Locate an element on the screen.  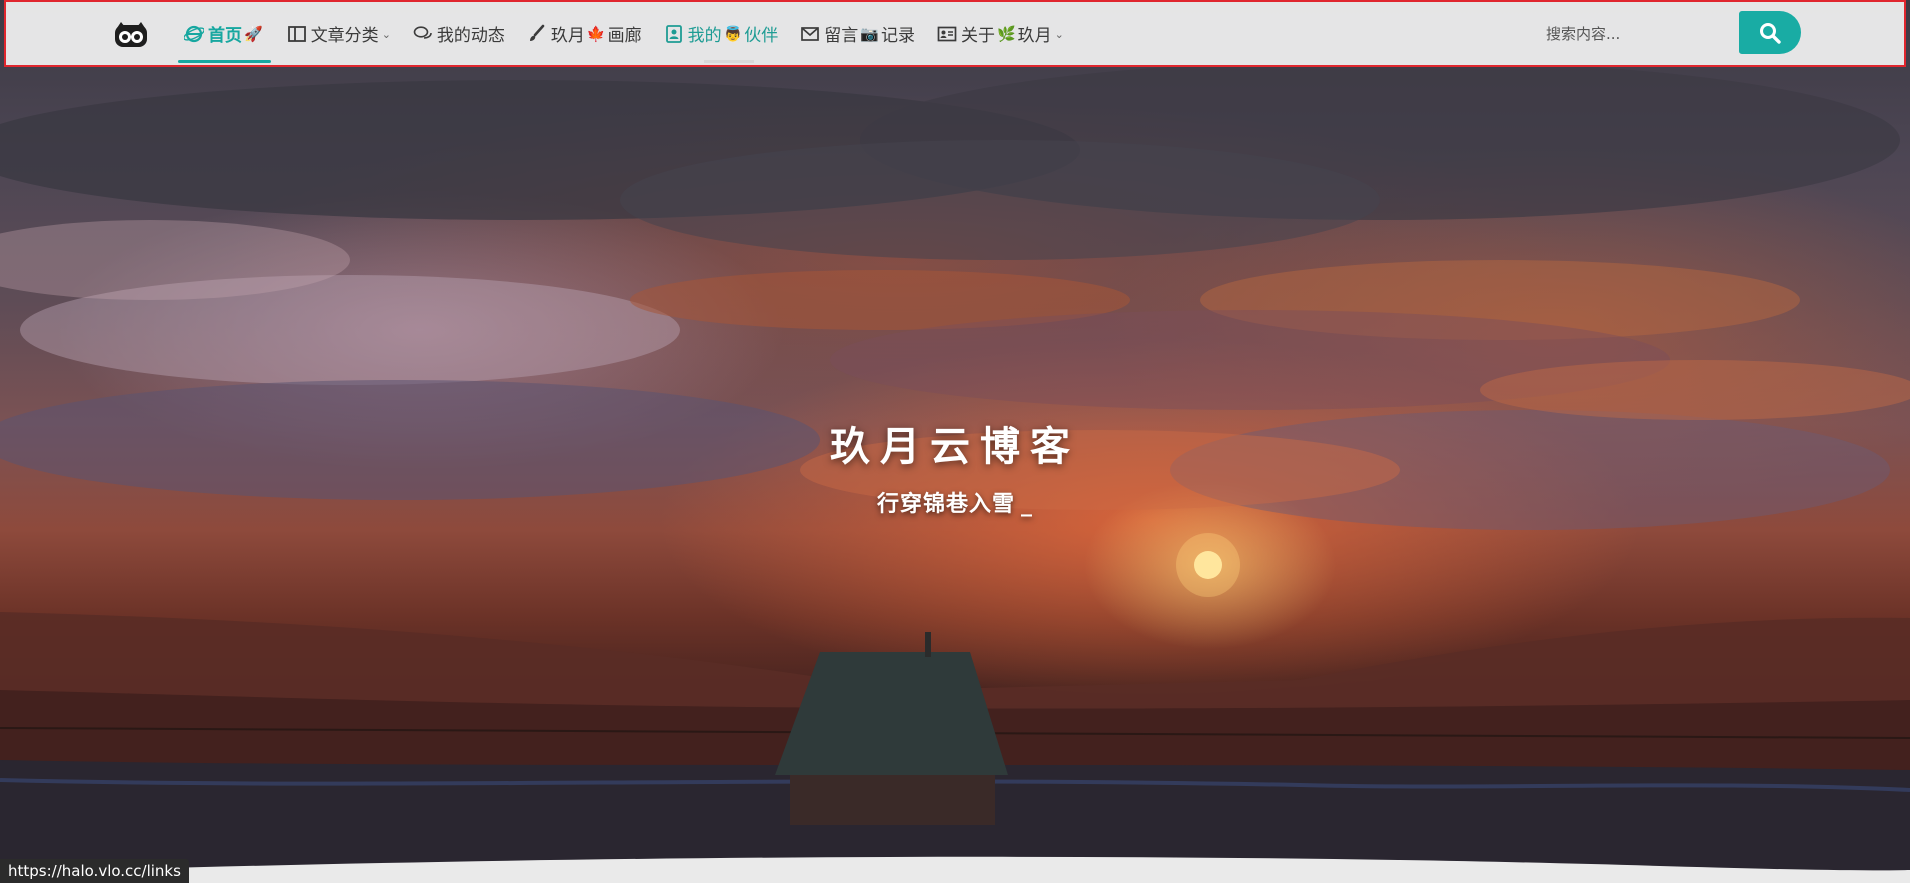
brush-icon is located at coordinates (537, 32).